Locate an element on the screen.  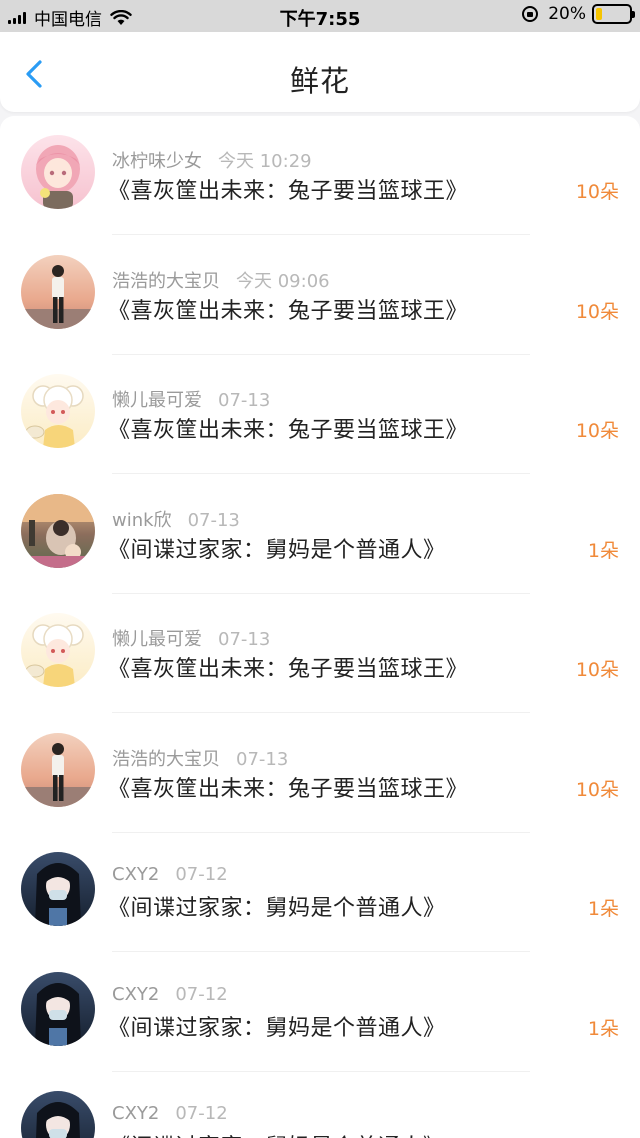
item-meta: wink欣 07-13 is located at coordinates (176, 519).